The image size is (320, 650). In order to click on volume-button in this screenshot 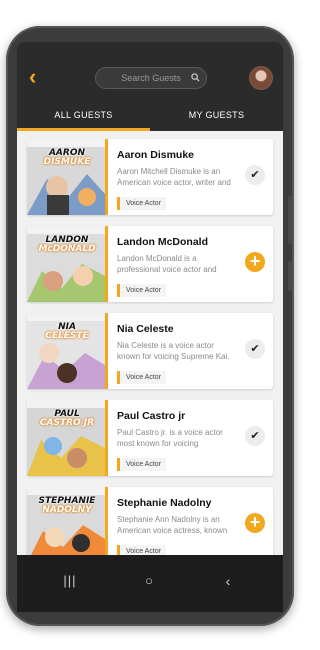, I will do `click(290, 220)`.